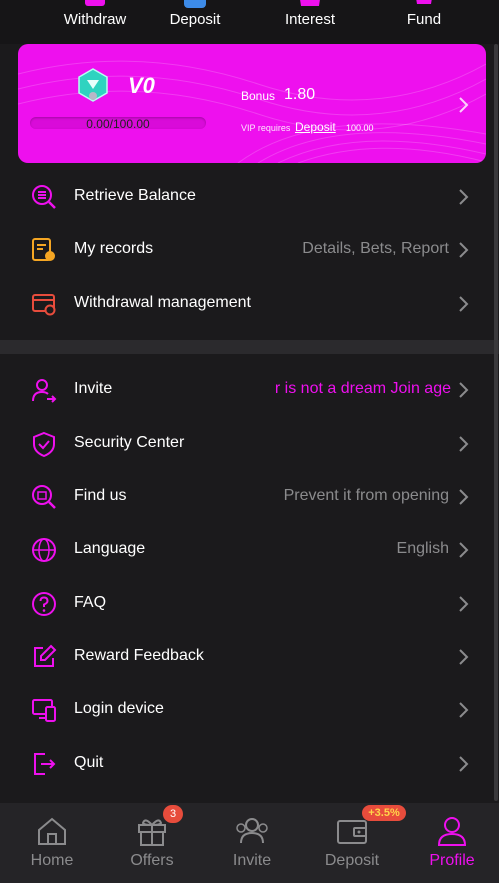  What do you see at coordinates (45, 655) in the screenshot?
I see `edit-icon` at bounding box center [45, 655].